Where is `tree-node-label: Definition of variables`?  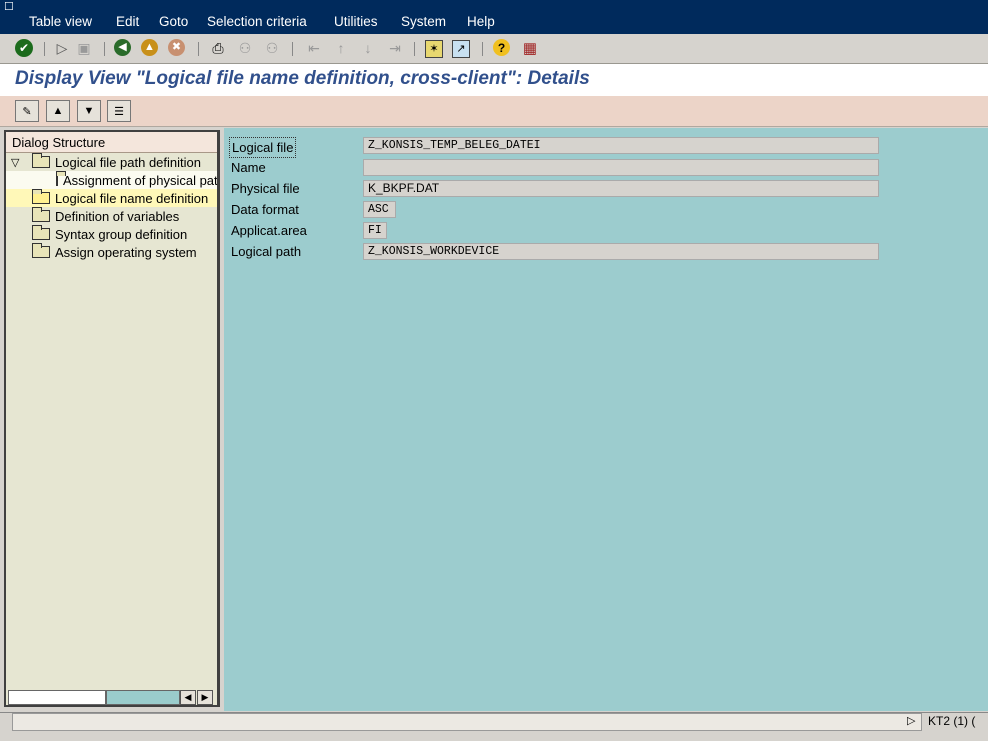 tree-node-label: Definition of variables is located at coordinates (117, 216).